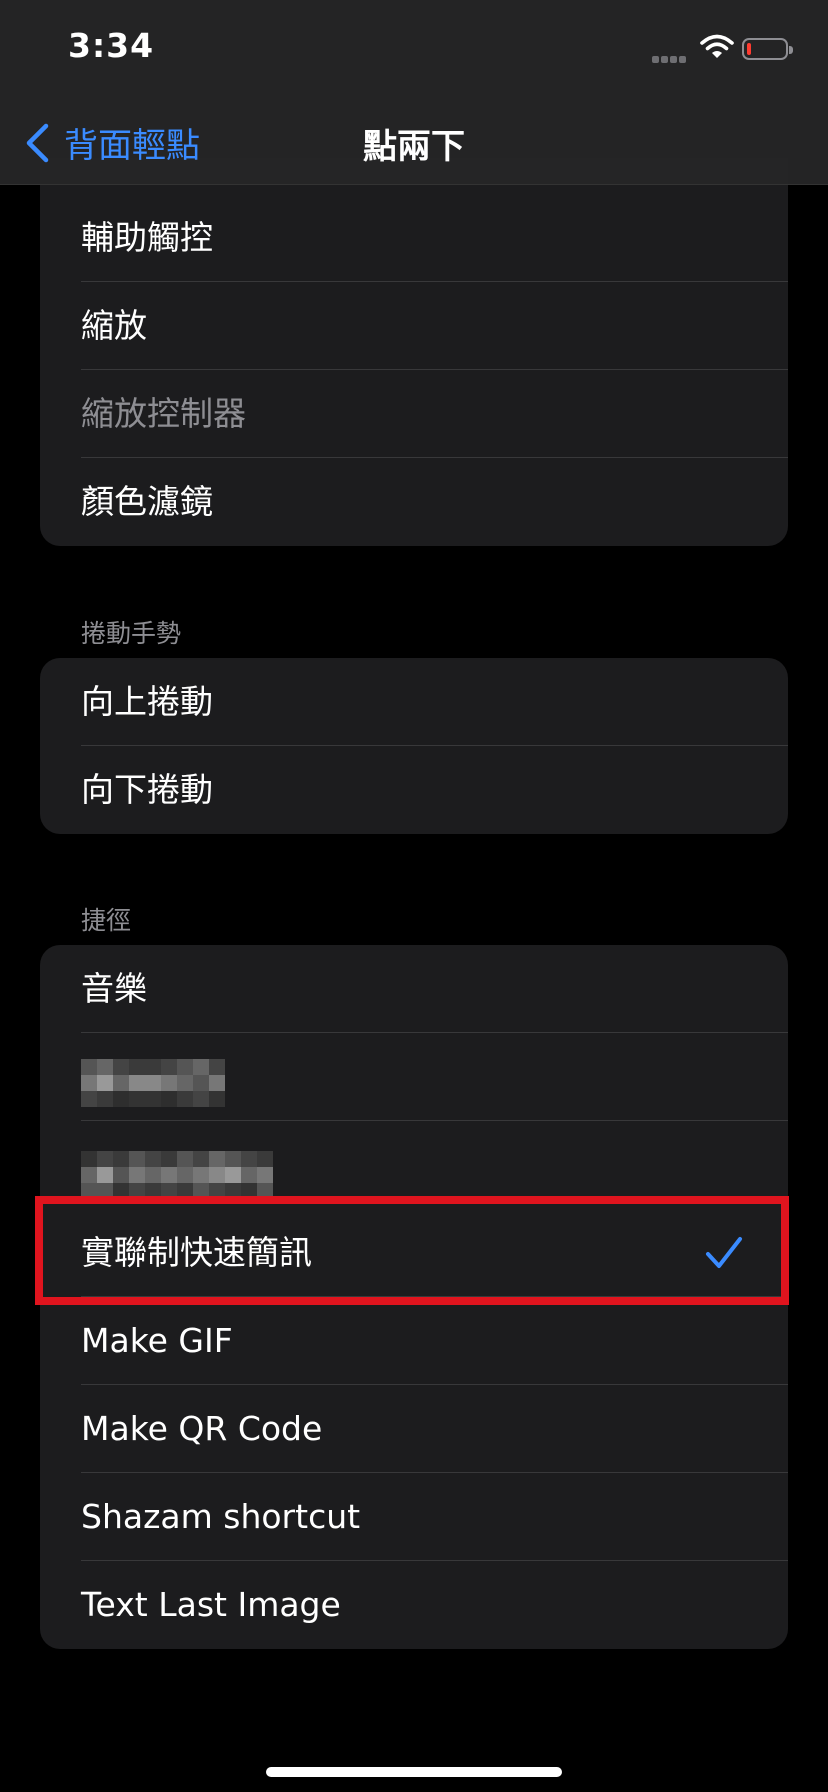 This screenshot has height=1792, width=828. What do you see at coordinates (221, 1516) in the screenshot?
I see `list-item-label: Shazam shortcut` at bounding box center [221, 1516].